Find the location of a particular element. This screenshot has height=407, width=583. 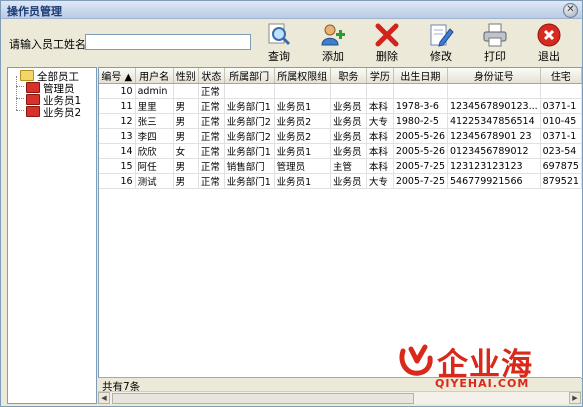

table-cell: 主管 is located at coordinates (348, 166).